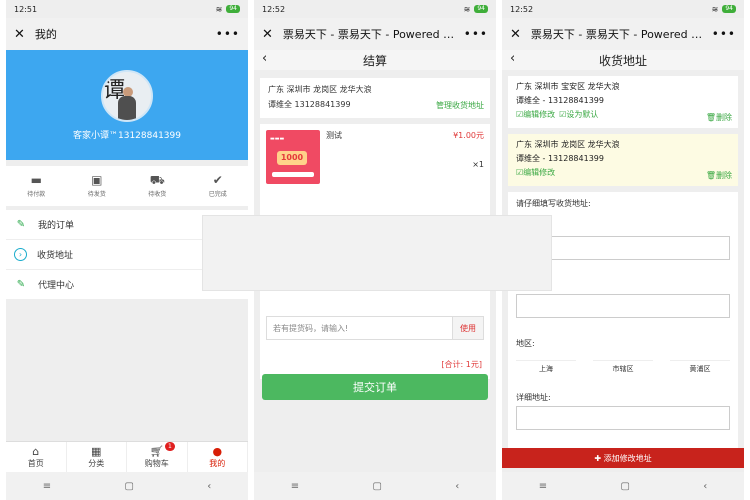 The height and width of the screenshot is (500, 750). What do you see at coordinates (127, 135) in the screenshot?
I see `profile-name: 客家小谭™13128841399` at bounding box center [127, 135].